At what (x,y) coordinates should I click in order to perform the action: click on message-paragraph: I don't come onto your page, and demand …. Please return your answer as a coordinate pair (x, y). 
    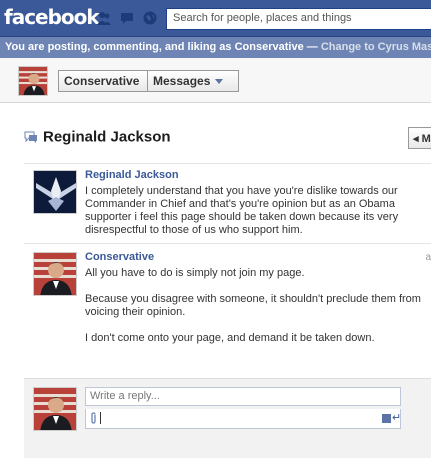
    Looking at the image, I should click on (230, 338).